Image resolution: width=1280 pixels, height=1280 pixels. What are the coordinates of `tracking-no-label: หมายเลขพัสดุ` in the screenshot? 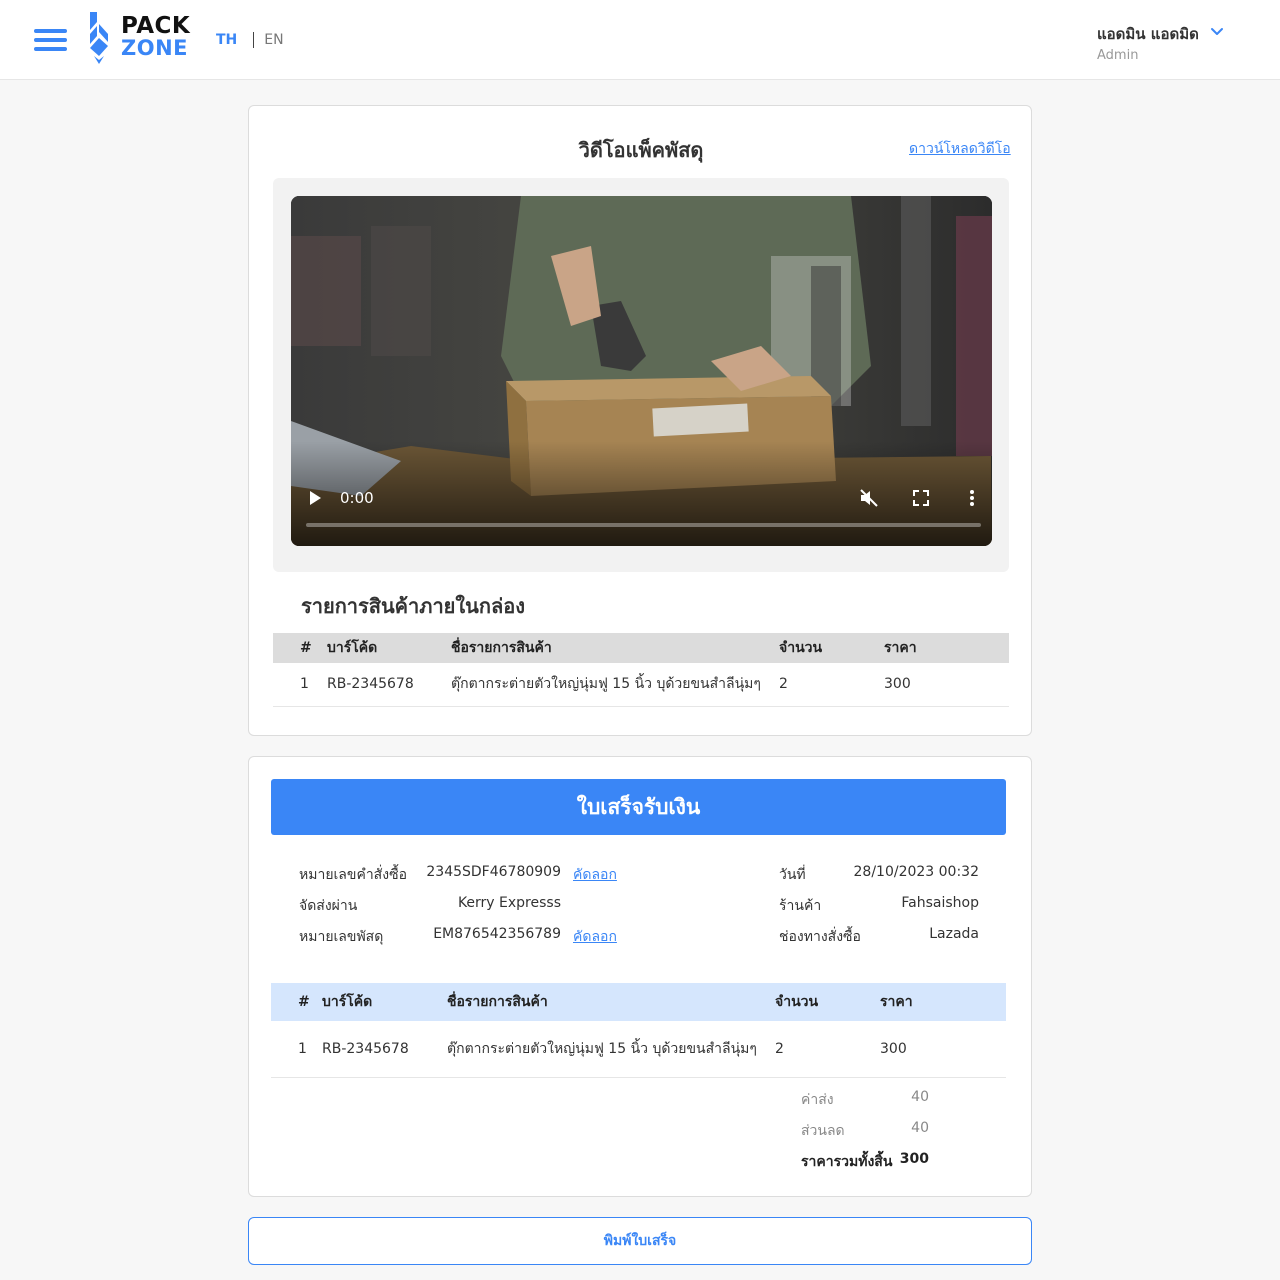 It's located at (341, 937).